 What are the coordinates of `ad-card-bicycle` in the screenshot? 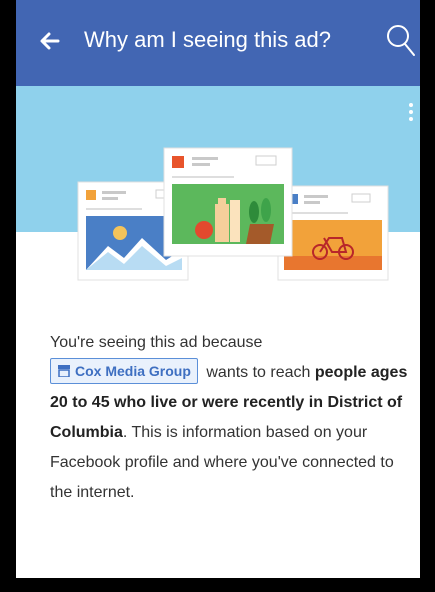 It's located at (333, 233).